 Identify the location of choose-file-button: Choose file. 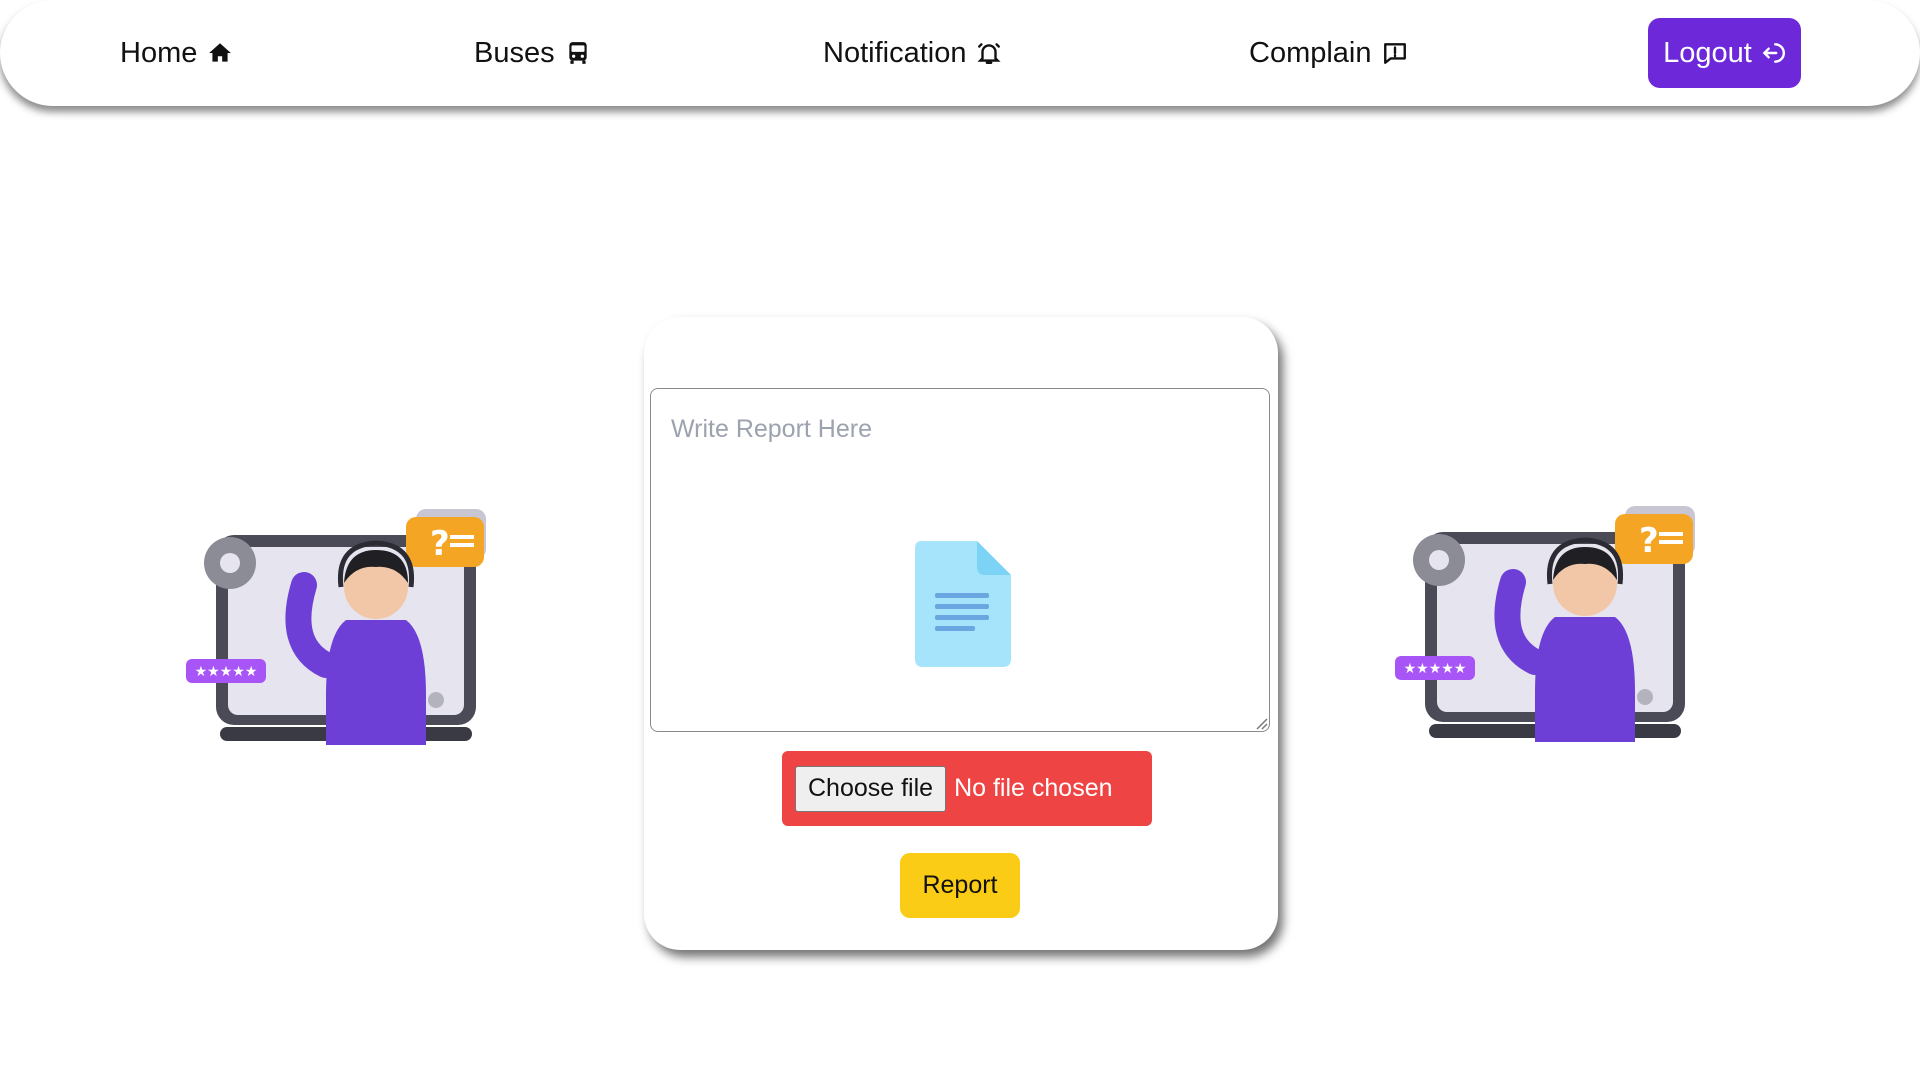
(871, 788).